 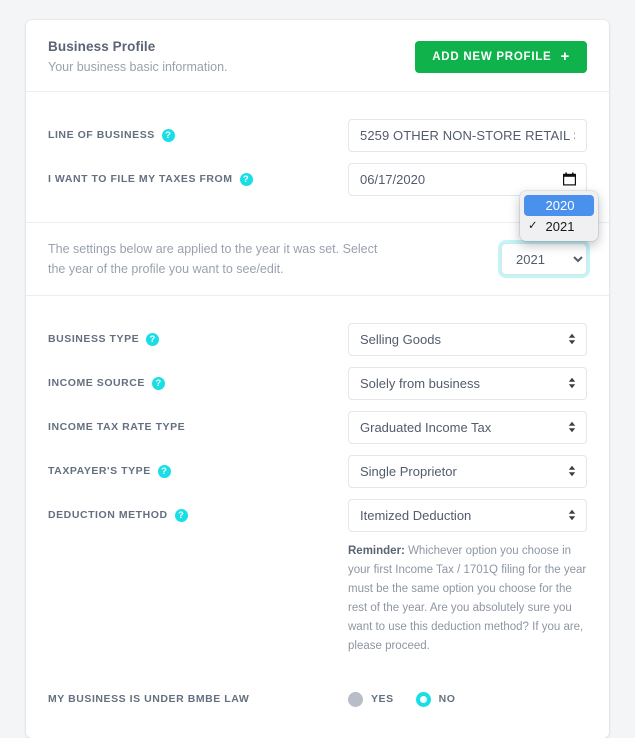 What do you see at coordinates (492, 56) in the screenshot?
I see `add-new-profile-label: ADD NEW PROFILE` at bounding box center [492, 56].